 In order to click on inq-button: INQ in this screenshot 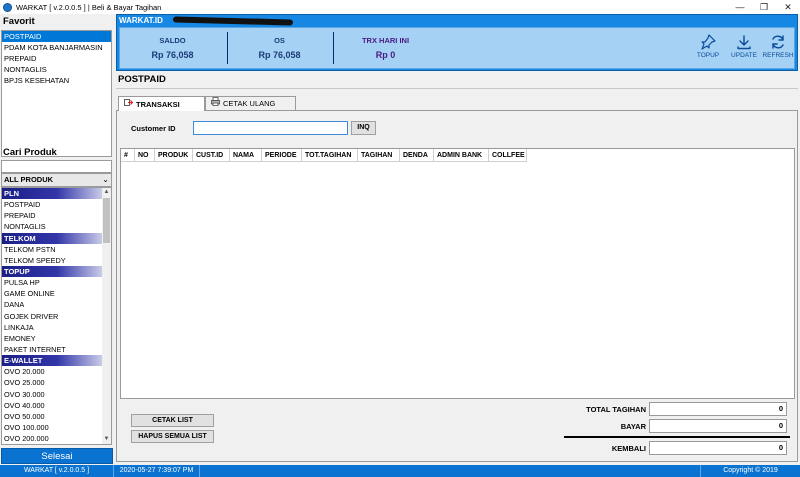, I will do `click(363, 128)`.